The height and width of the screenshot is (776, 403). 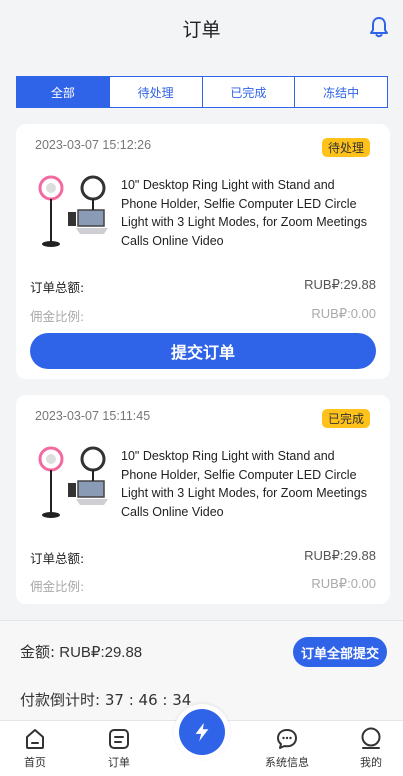 I want to click on tabbar-home-label: 首页, so click(x=35, y=762).